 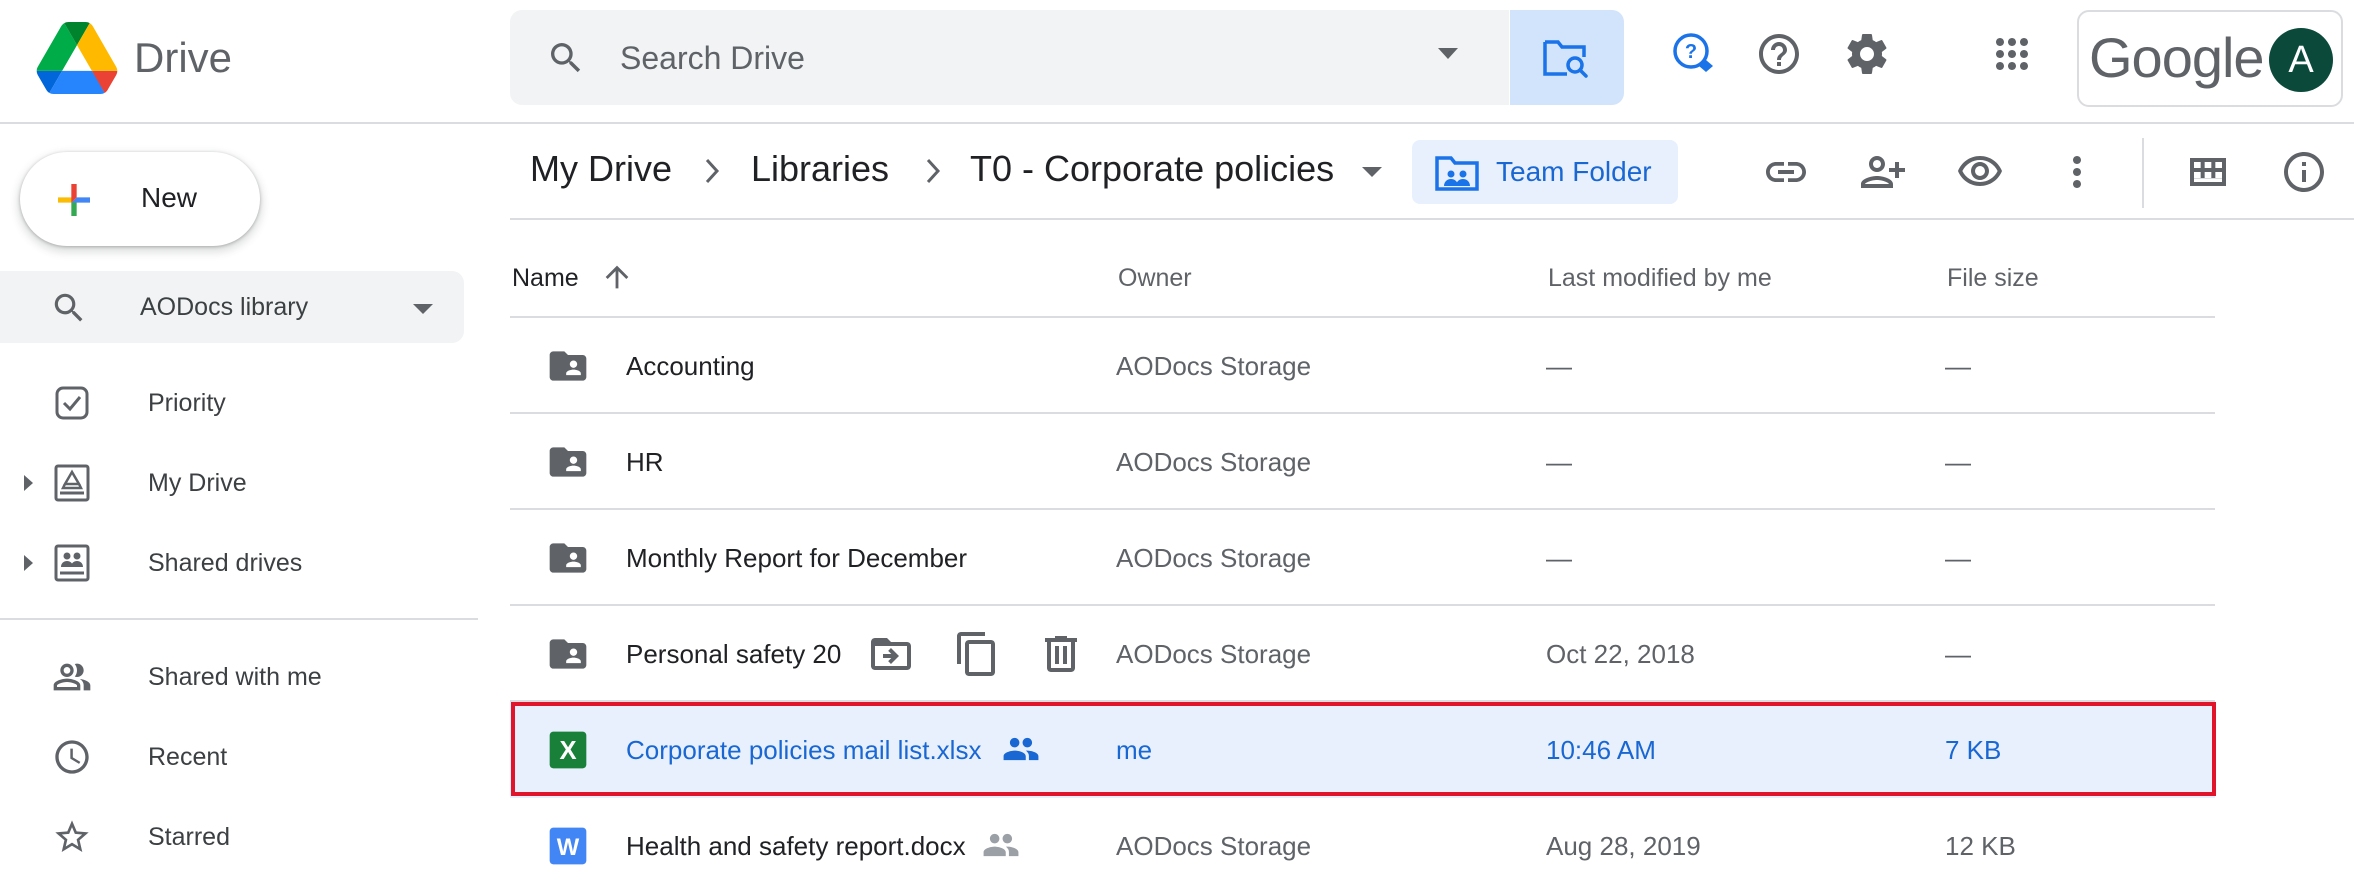 What do you see at coordinates (977, 654) in the screenshot?
I see `copy-icon` at bounding box center [977, 654].